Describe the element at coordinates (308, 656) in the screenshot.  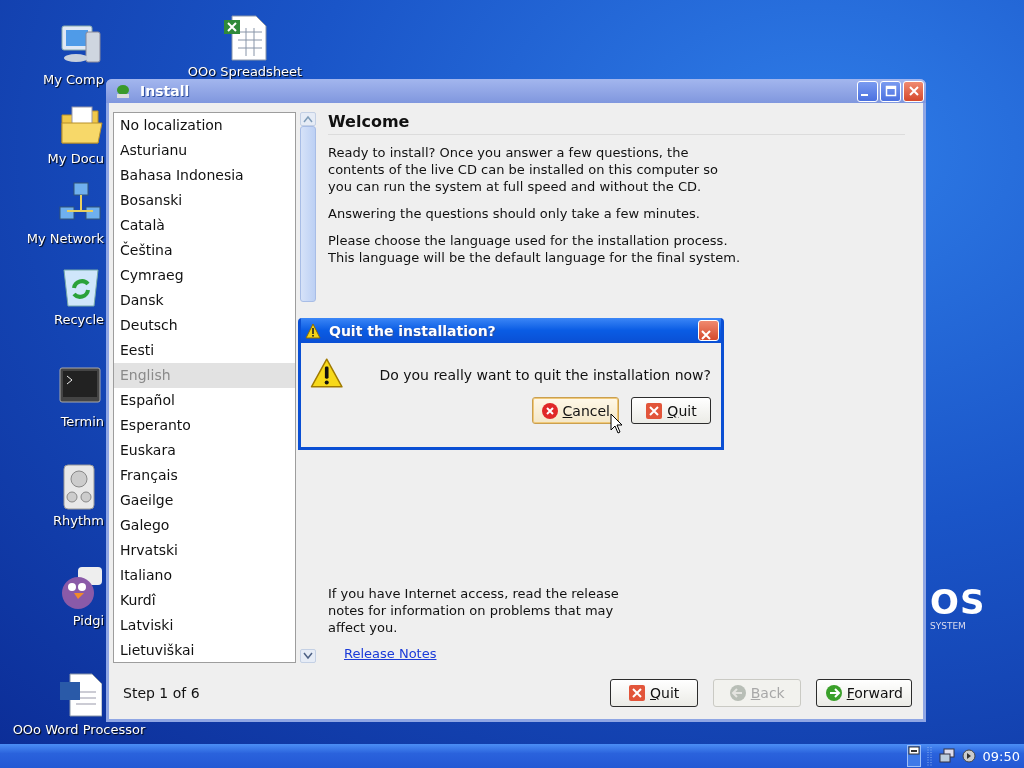
I see `scroll-down-button` at that location.